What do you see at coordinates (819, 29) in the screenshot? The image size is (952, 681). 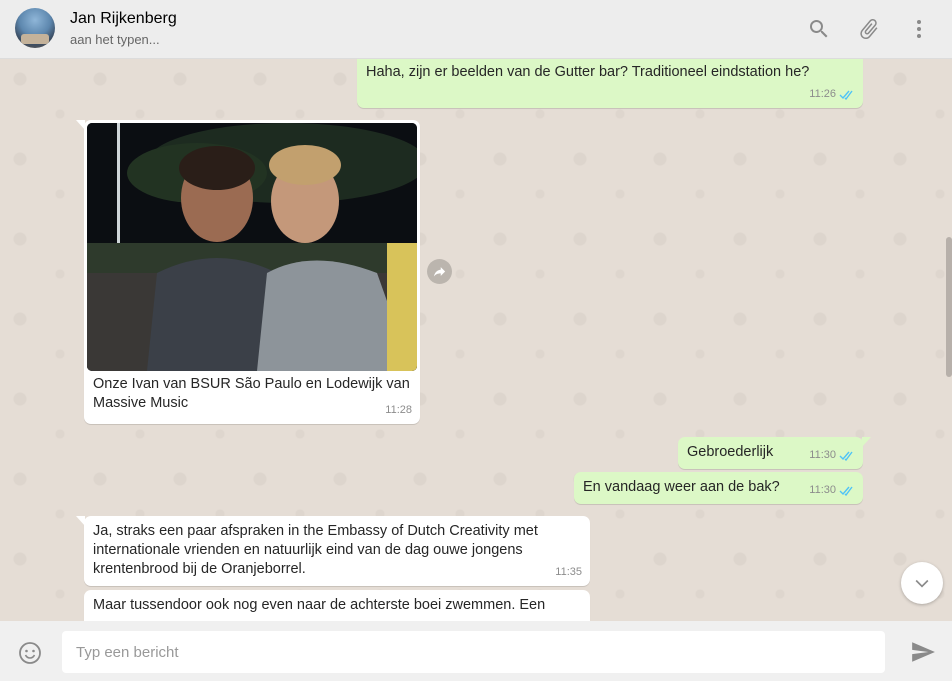 I see `search-icon` at bounding box center [819, 29].